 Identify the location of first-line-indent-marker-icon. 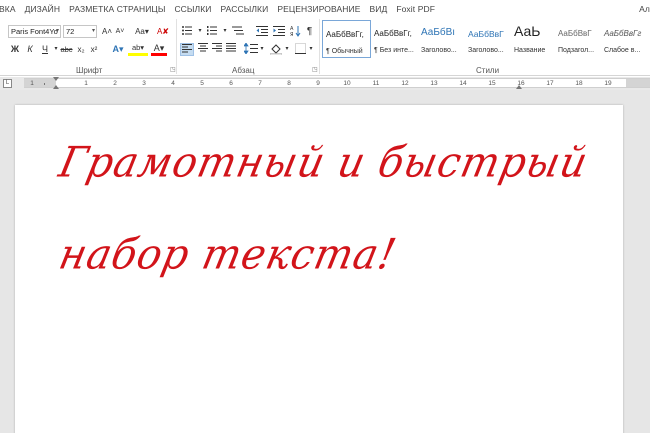
(56, 79).